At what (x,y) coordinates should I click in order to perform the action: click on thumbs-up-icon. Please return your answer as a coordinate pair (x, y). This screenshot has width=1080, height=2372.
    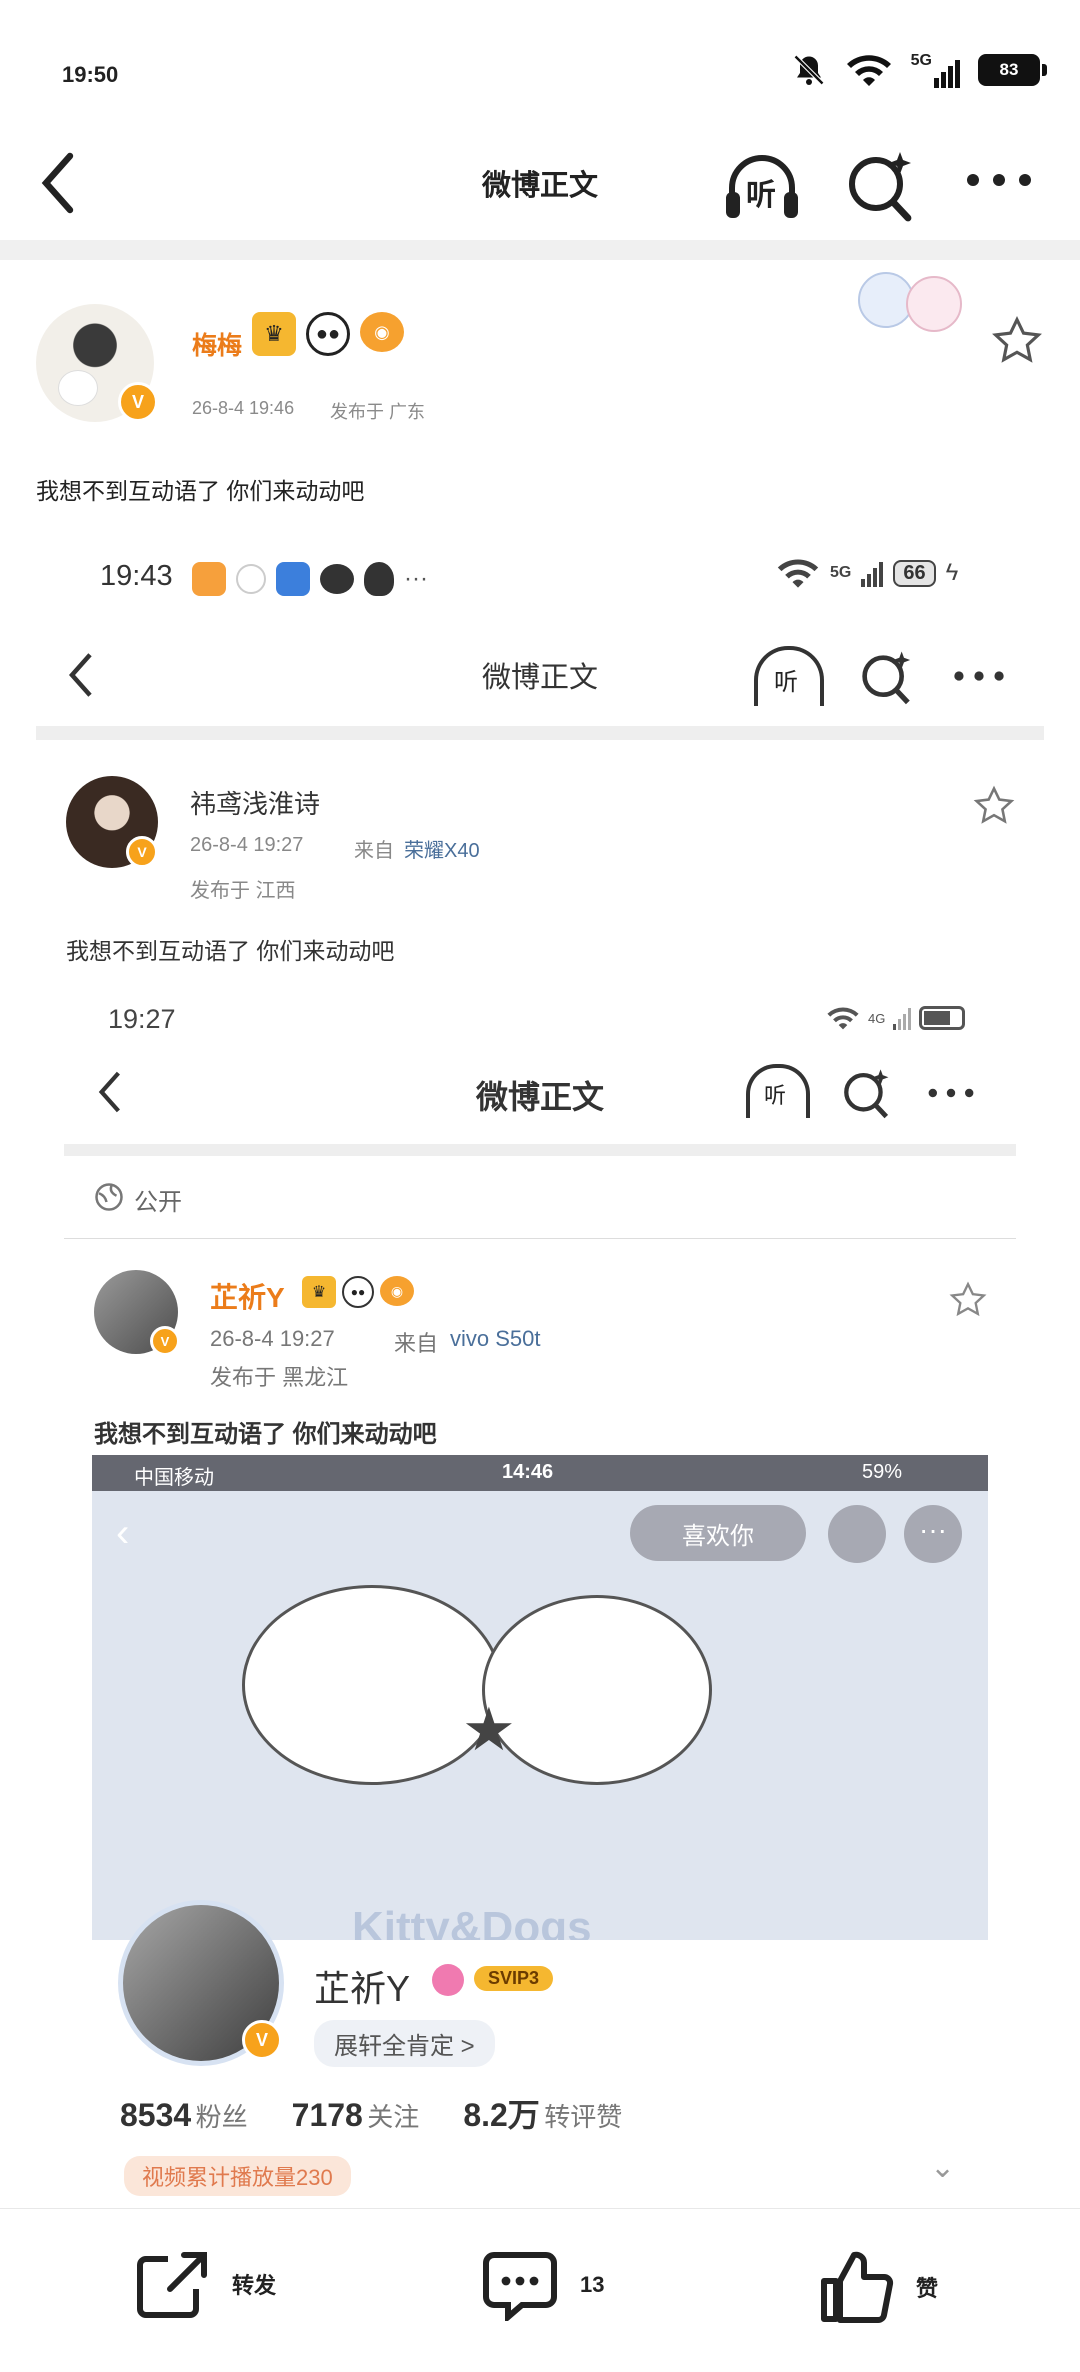
    Looking at the image, I should click on (857, 2287).